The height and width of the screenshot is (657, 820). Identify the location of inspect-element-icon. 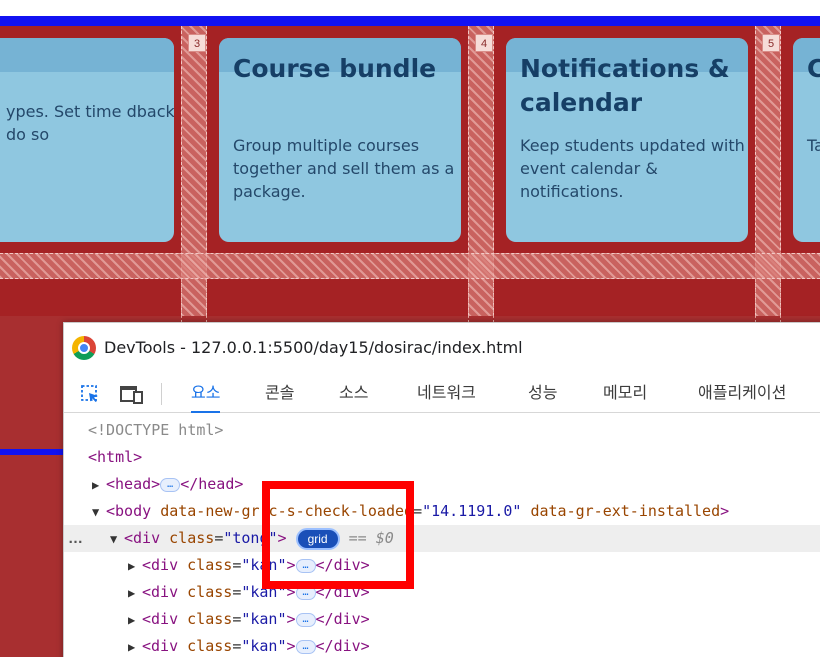
(90, 394).